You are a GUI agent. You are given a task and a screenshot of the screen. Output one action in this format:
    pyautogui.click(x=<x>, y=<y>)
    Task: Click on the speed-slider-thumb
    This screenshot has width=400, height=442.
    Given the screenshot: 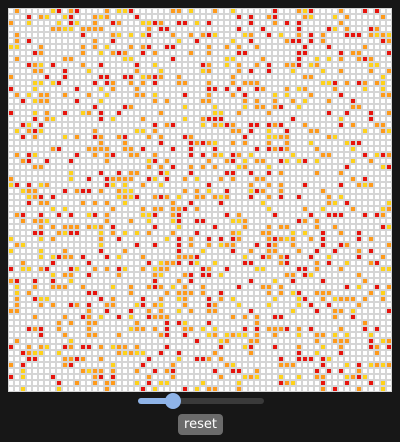 What is the action you would take?
    pyautogui.click(x=173, y=401)
    